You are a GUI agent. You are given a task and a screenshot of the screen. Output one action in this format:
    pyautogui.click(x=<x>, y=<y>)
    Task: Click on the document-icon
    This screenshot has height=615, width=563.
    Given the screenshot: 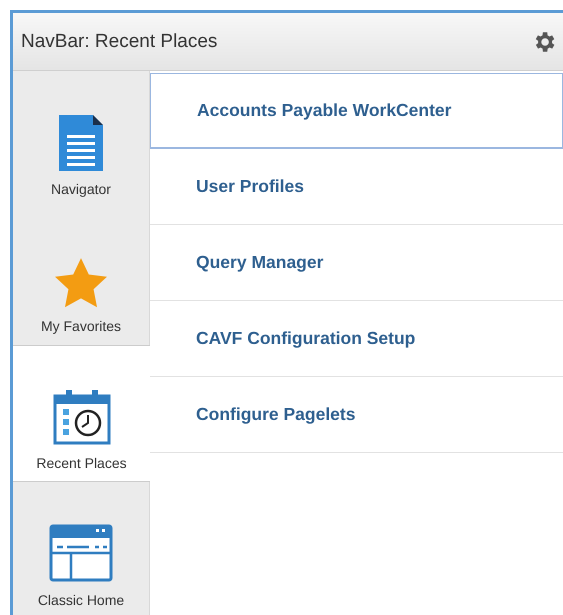 What is the action you would take?
    pyautogui.click(x=81, y=143)
    